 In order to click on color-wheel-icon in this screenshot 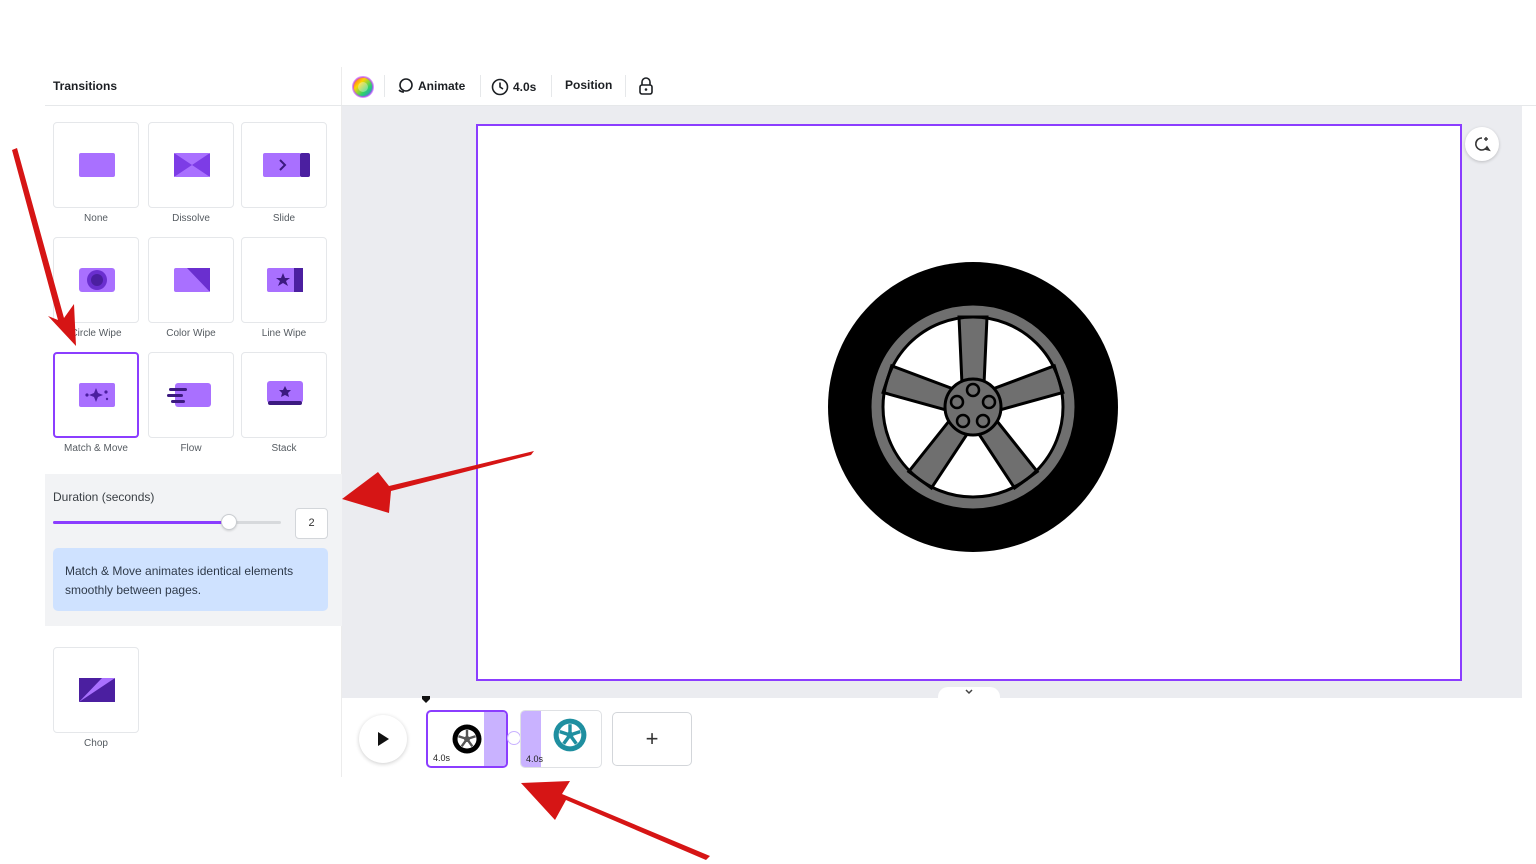, I will do `click(363, 87)`.